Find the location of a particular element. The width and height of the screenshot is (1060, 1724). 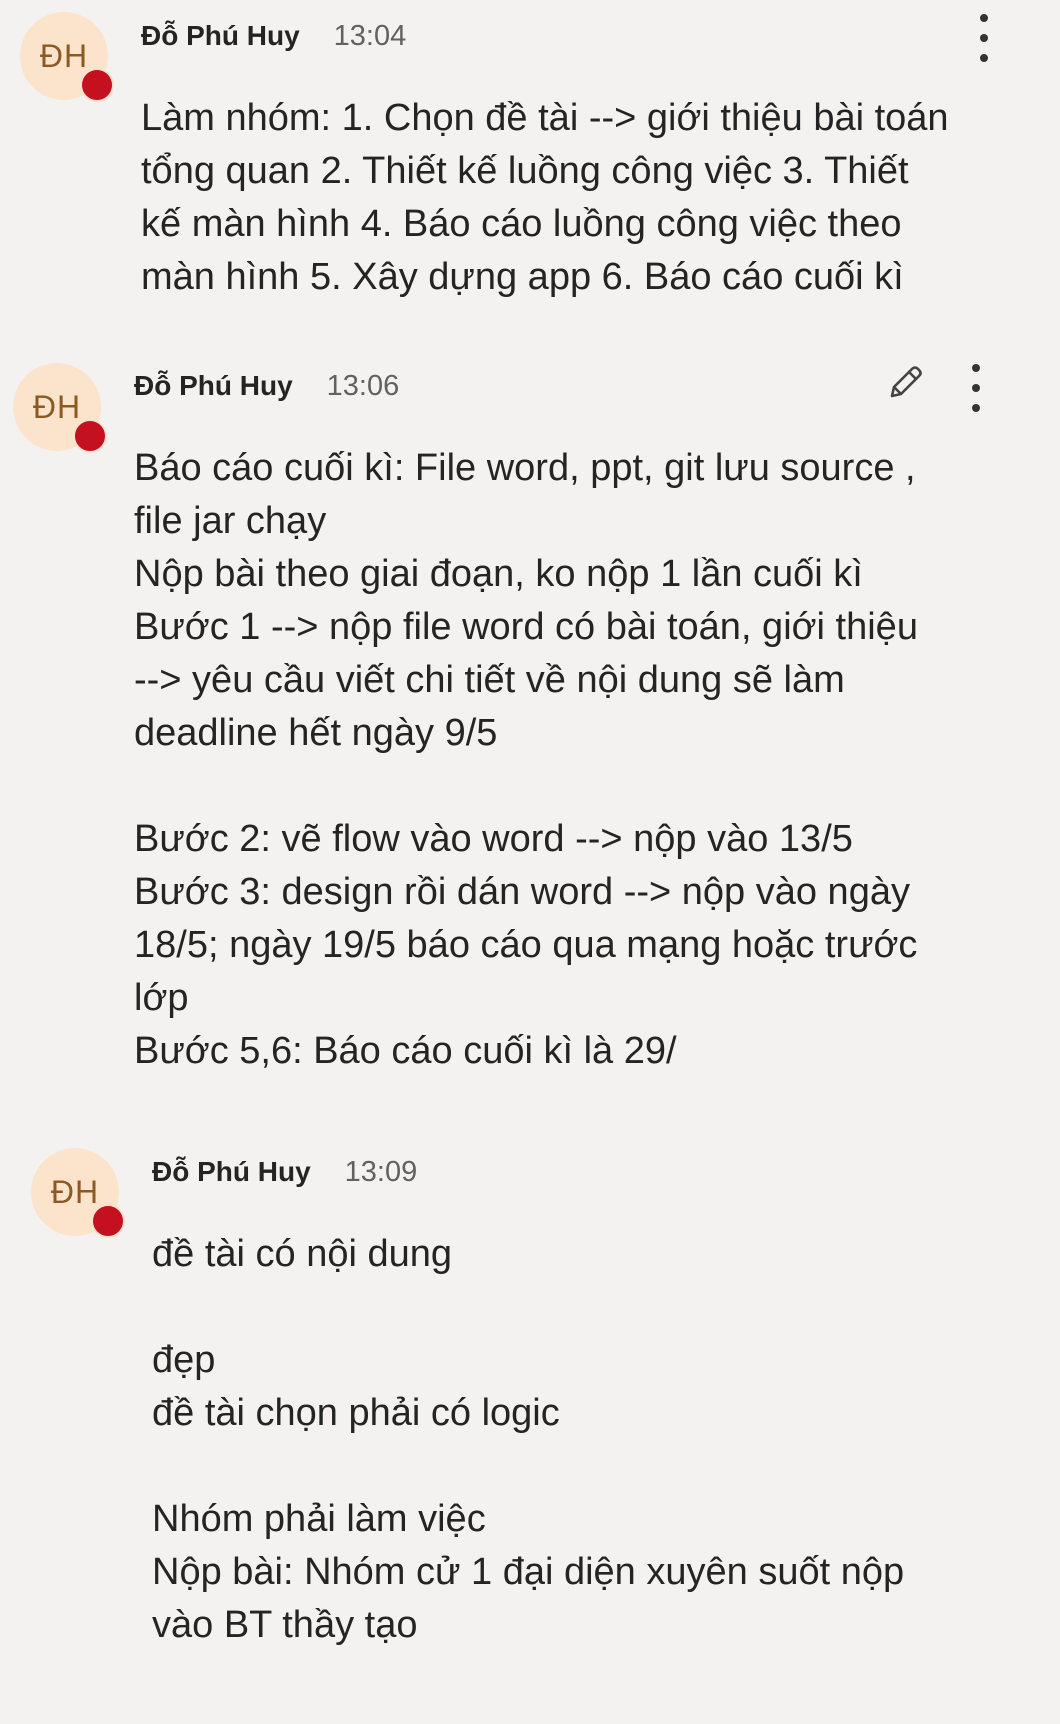

message-line: đề tài chọn phải có logic is located at coordinates (356, 1413).